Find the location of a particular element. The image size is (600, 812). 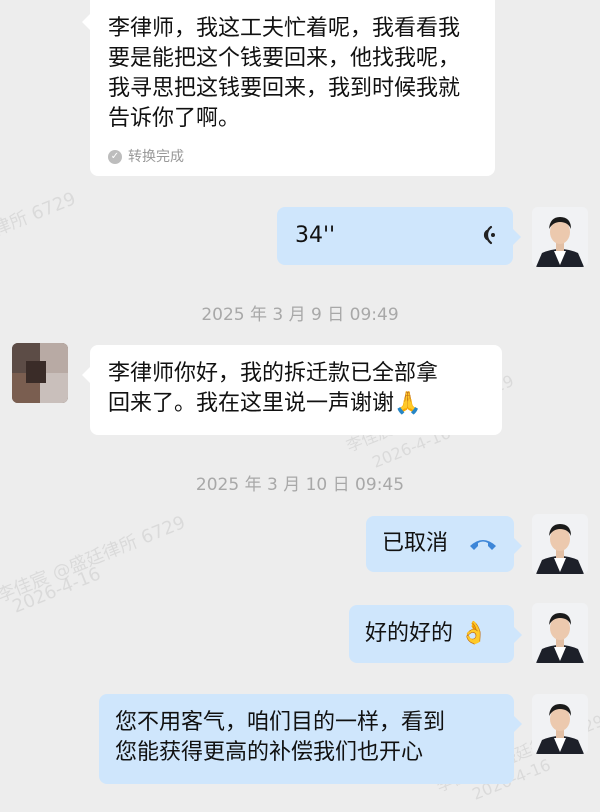

call-status-bubble: 已取消 is located at coordinates (444, 544).